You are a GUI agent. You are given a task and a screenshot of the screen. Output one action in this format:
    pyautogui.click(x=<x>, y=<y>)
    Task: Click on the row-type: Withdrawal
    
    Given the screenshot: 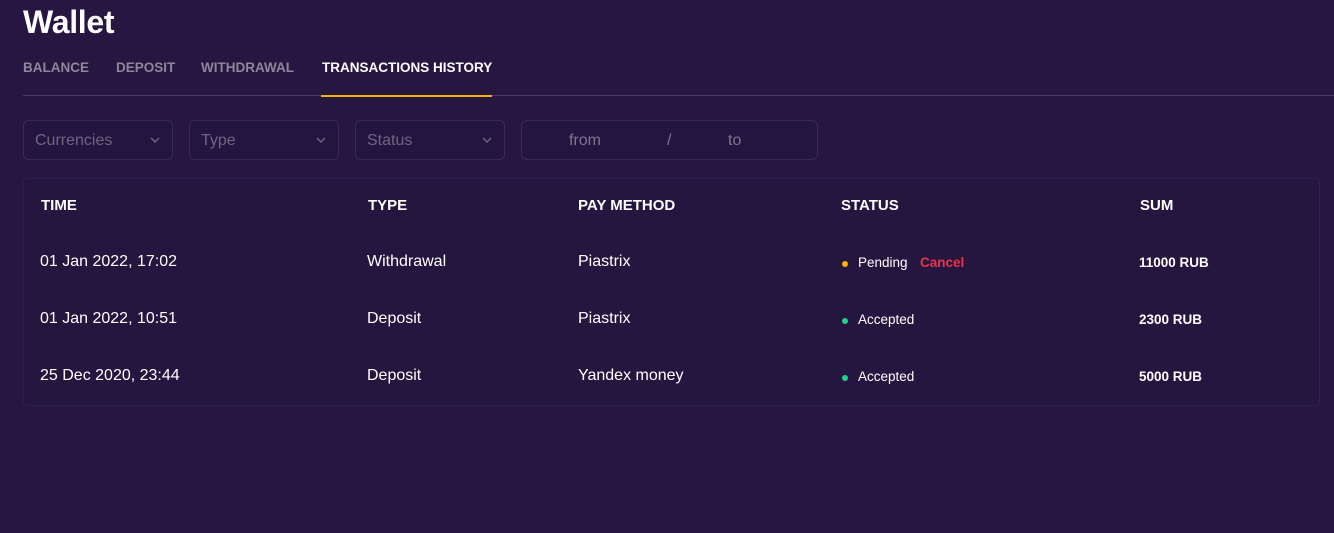 What is the action you would take?
    pyautogui.click(x=407, y=261)
    